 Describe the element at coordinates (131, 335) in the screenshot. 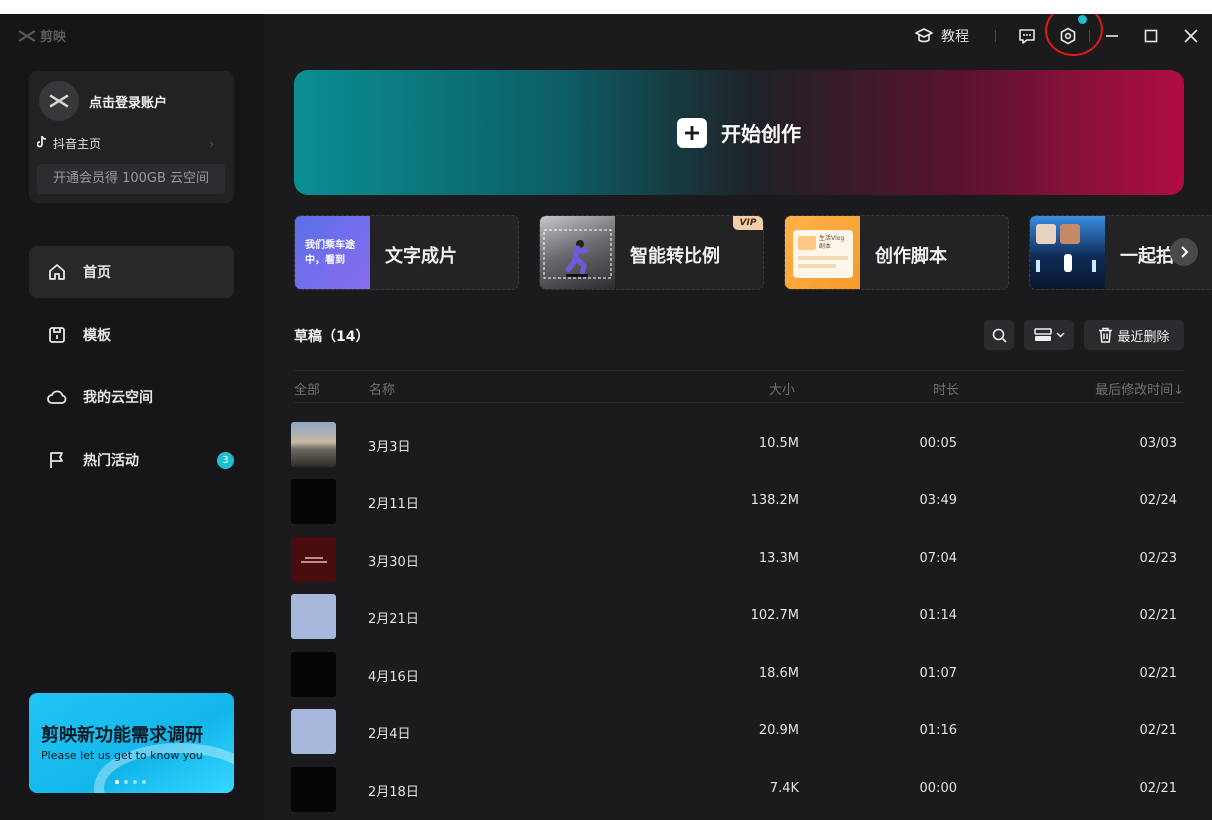

I see `sidebar-item-templates: 模板` at that location.